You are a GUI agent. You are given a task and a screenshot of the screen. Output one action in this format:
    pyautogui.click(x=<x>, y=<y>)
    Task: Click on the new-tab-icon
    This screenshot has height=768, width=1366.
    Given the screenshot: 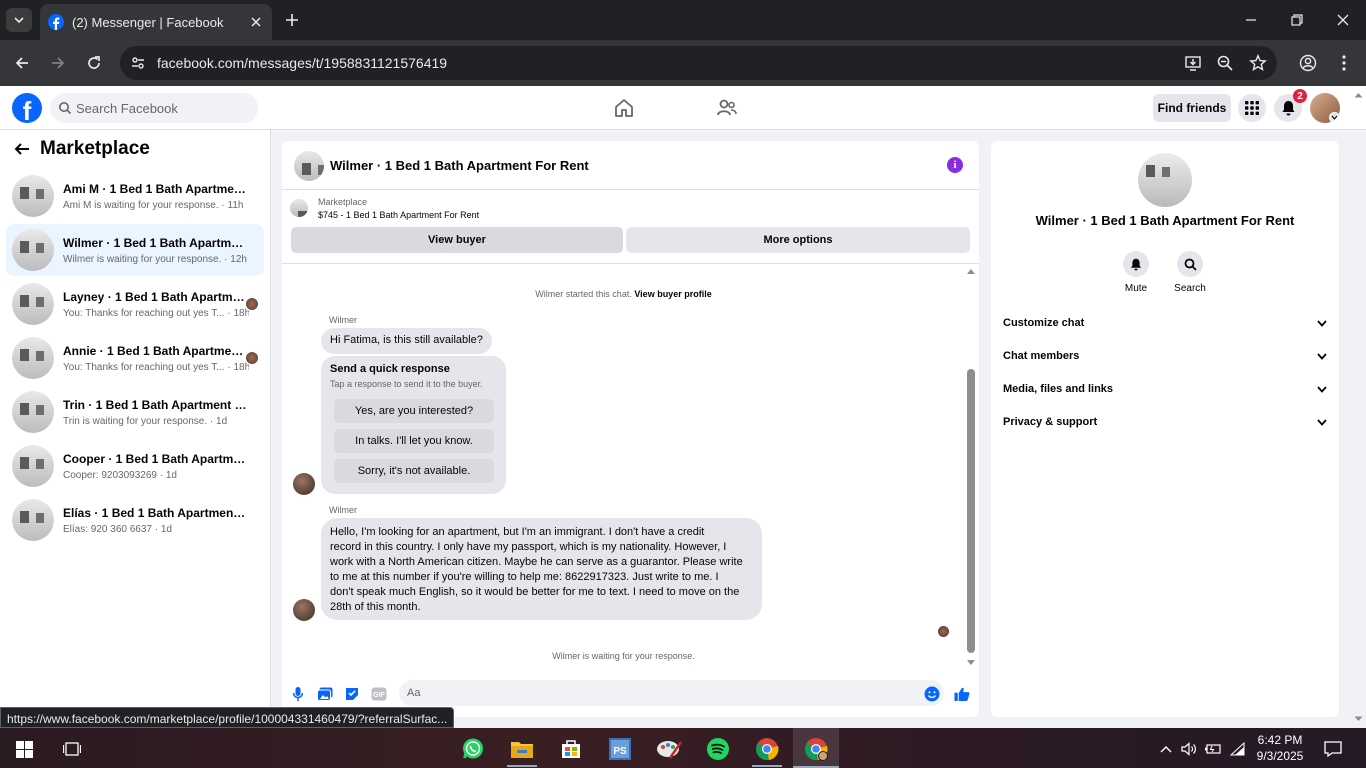 What is the action you would take?
    pyautogui.click(x=292, y=20)
    